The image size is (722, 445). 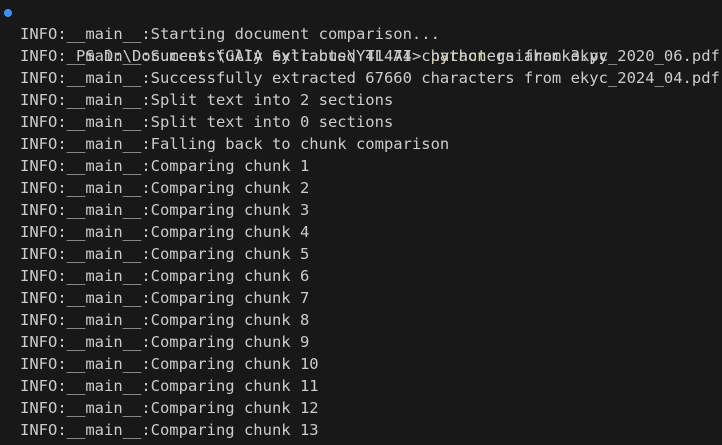 I want to click on log-line: INFO:__main__:Comparing chunk 7, so click(x=165, y=298).